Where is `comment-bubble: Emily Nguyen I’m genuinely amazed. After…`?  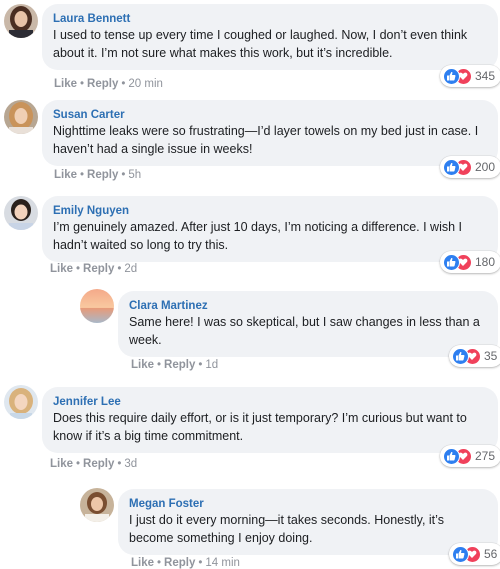
comment-bubble: Emily Nguyen I’m genuinely amazed. After… is located at coordinates (270, 229).